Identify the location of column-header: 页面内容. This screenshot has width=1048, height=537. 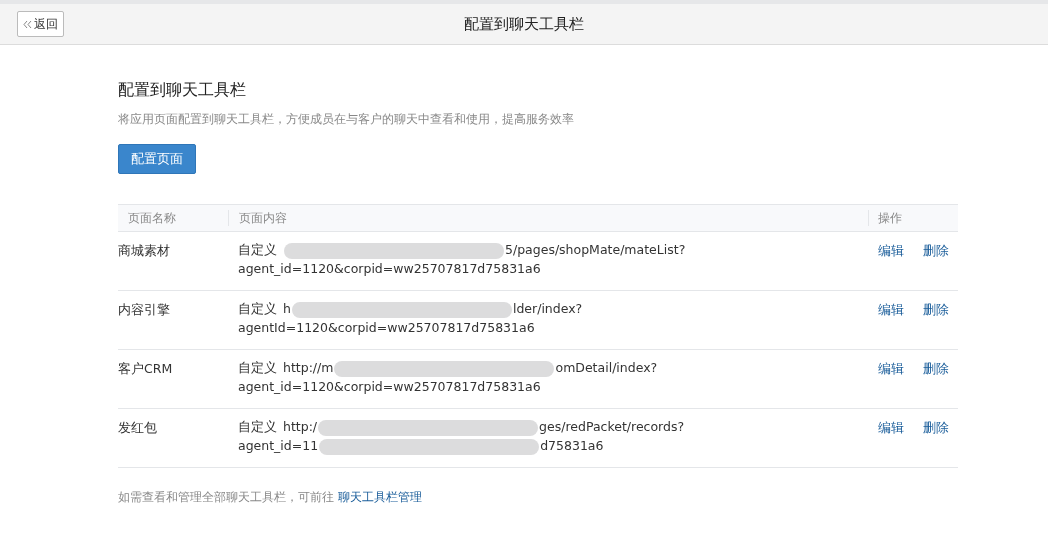
(263, 218).